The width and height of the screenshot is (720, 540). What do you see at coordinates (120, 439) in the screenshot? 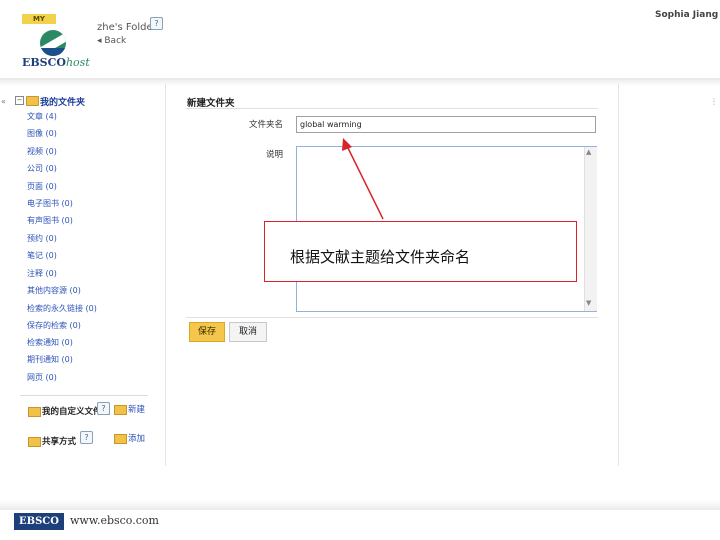
I see `add-share-icon` at bounding box center [120, 439].